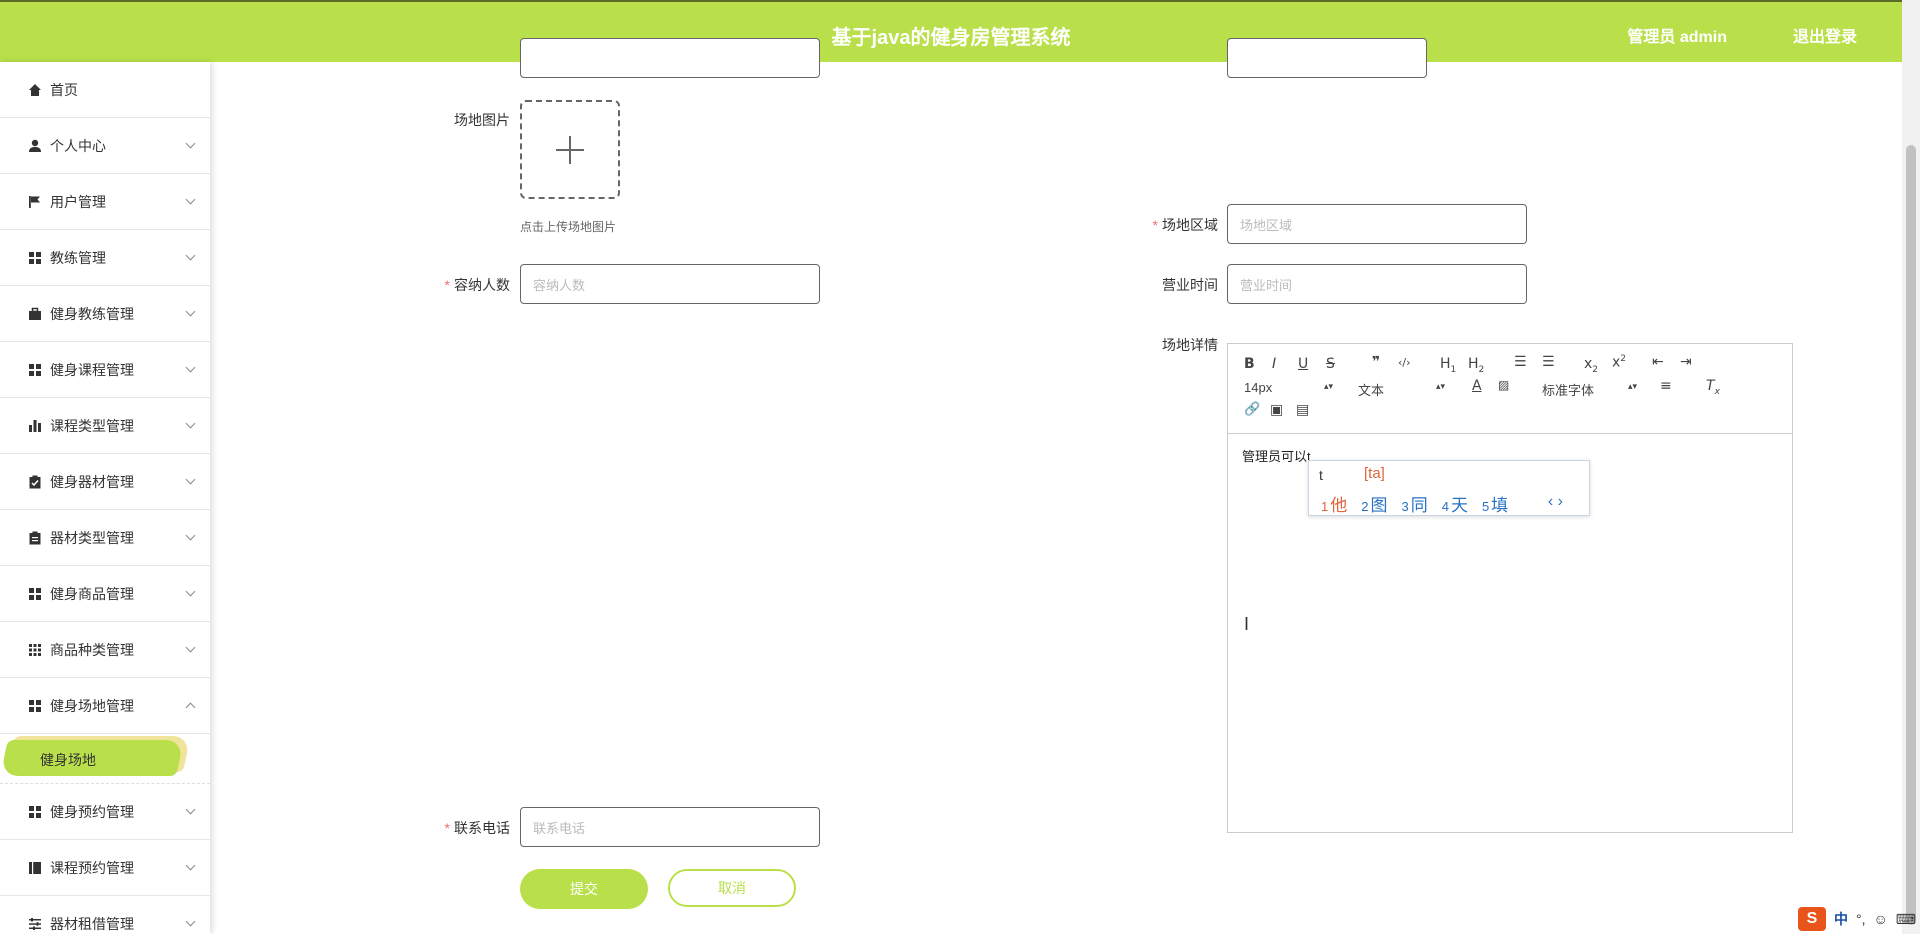  Describe the element at coordinates (1495, 503) in the screenshot. I see `ime-candidate: 5填` at that location.